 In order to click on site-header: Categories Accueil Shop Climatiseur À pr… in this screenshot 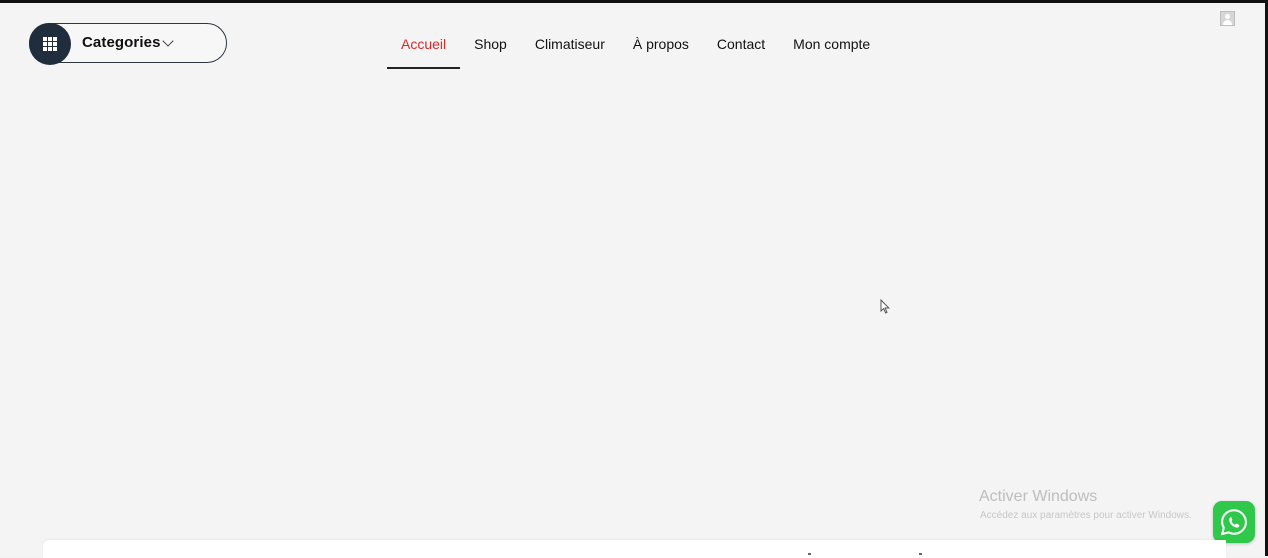, I will do `click(632, 43)`.